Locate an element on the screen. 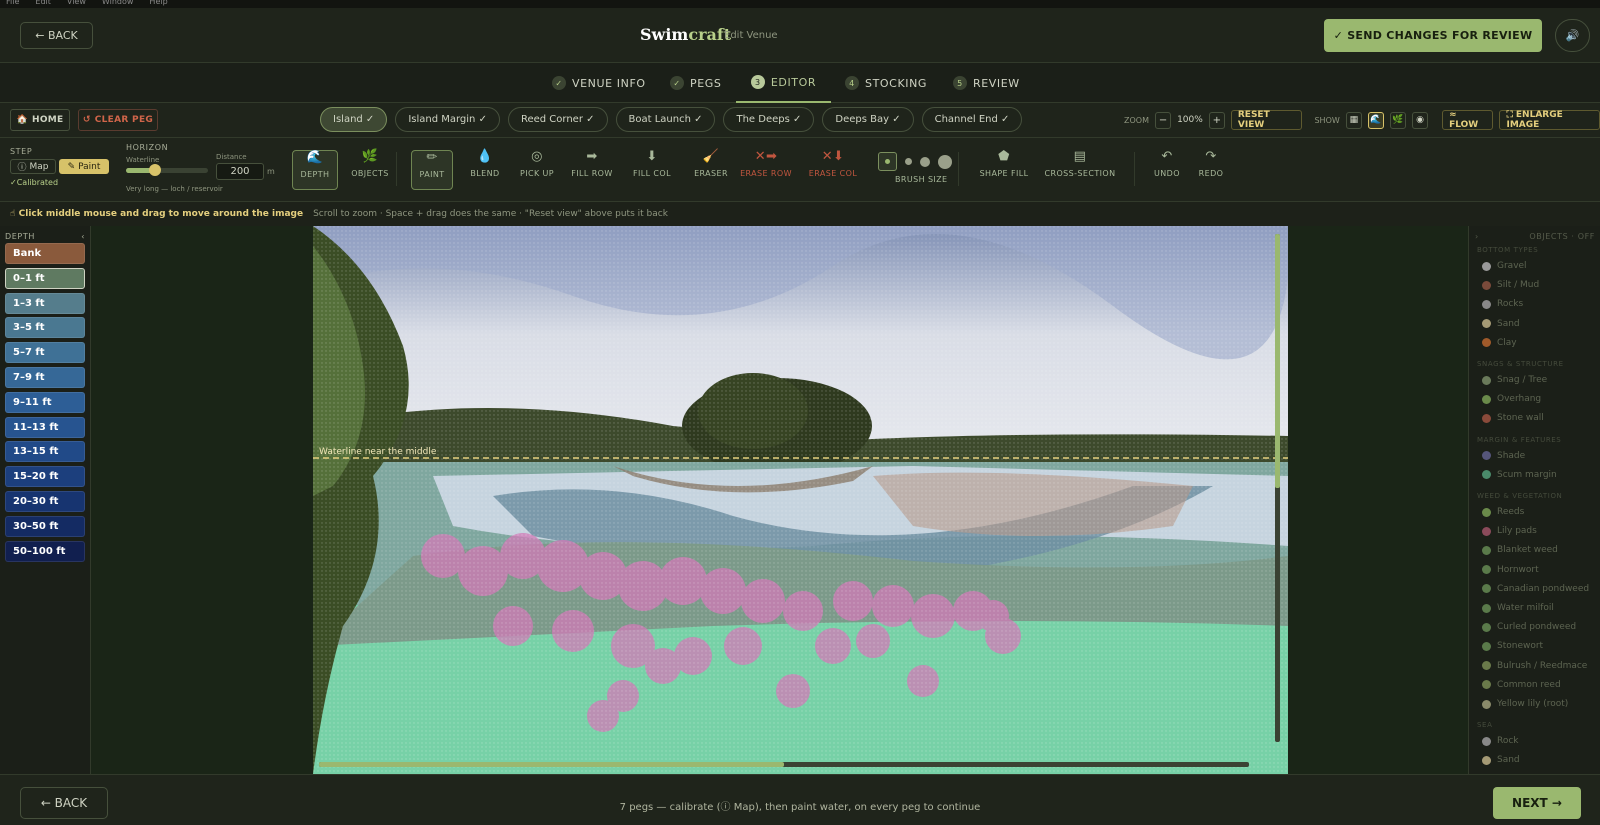 The height and width of the screenshot is (825, 1600). object-item: Clay is located at coordinates (1499, 343).